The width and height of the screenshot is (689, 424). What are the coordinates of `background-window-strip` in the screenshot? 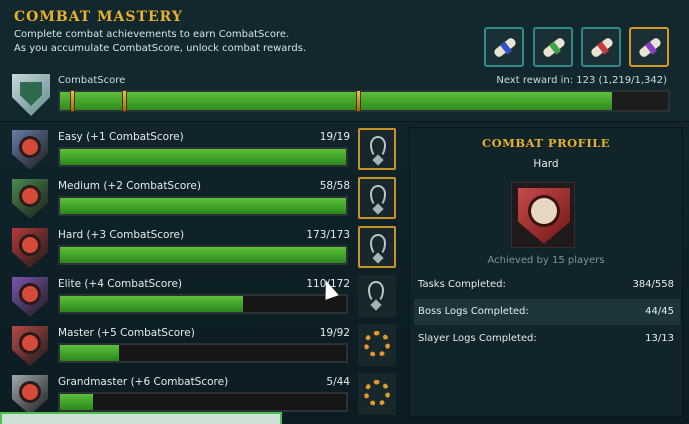 It's located at (141, 418).